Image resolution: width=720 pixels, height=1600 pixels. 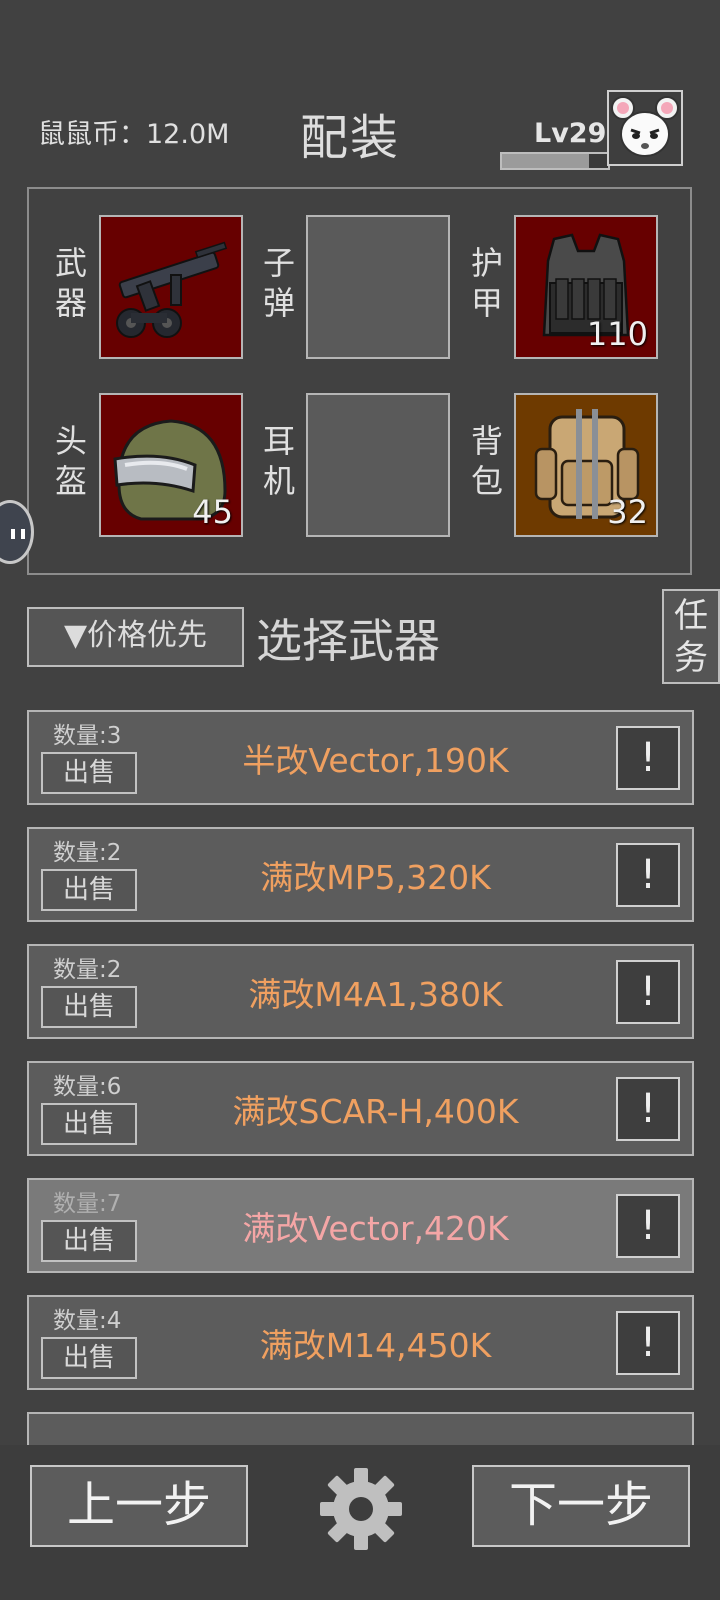 What do you see at coordinates (617, 334) in the screenshot?
I see `armor-durability: 110` at bounding box center [617, 334].